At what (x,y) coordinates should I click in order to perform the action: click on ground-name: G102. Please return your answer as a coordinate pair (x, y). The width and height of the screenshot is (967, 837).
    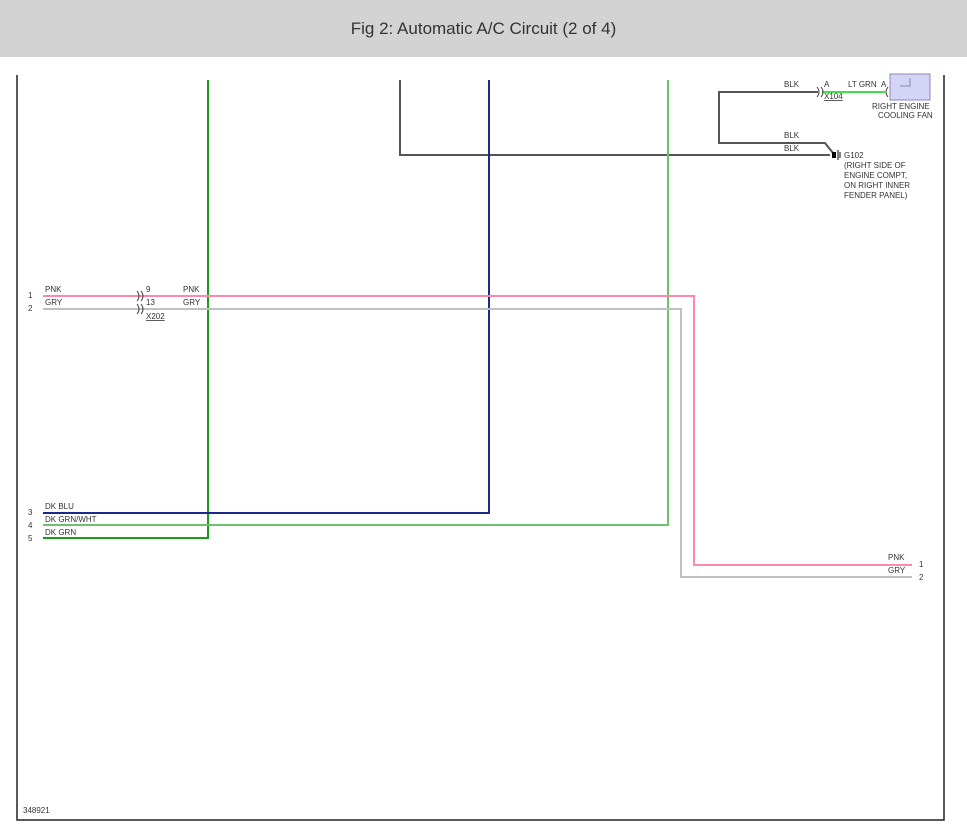
    Looking at the image, I should click on (854, 155).